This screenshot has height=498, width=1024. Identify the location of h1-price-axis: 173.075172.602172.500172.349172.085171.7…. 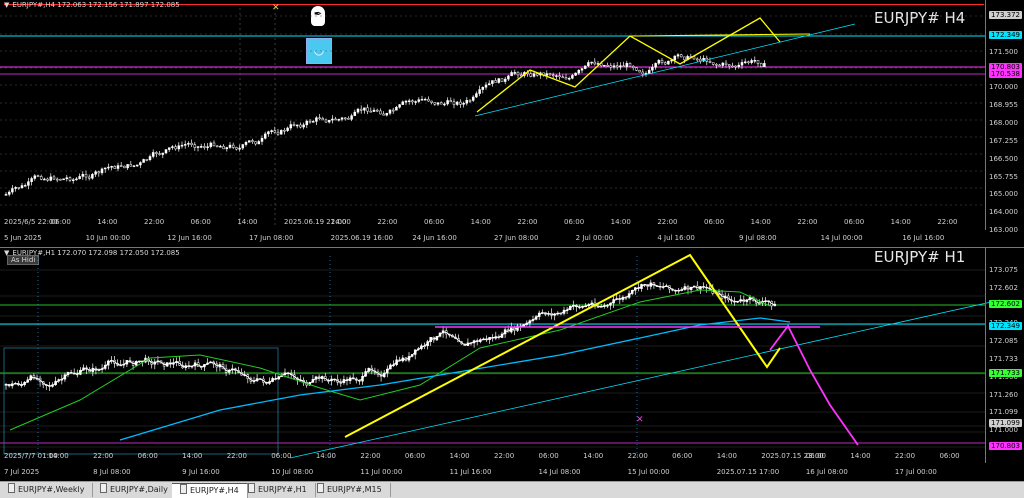
(1004, 355).